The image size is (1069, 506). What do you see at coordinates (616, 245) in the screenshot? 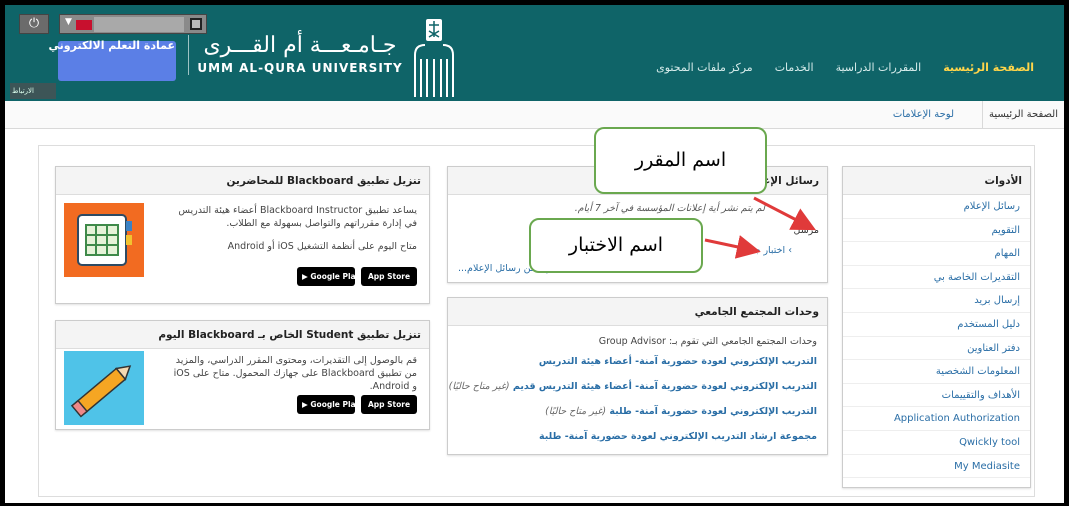
I see `test-name-callout: اسم الاختبار` at bounding box center [616, 245].